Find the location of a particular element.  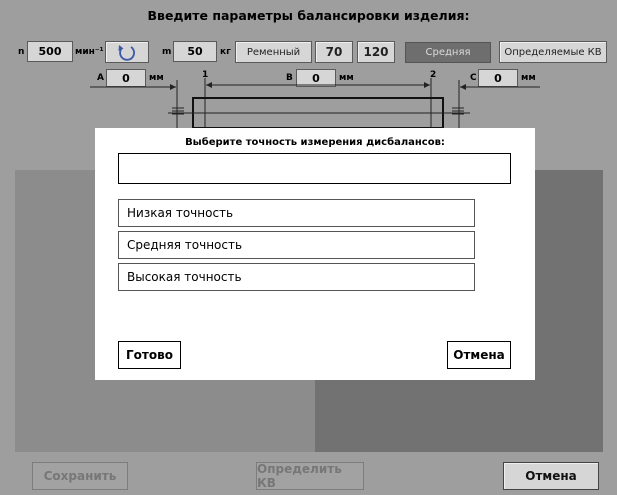

cancel-button: Отмена is located at coordinates (551, 476).